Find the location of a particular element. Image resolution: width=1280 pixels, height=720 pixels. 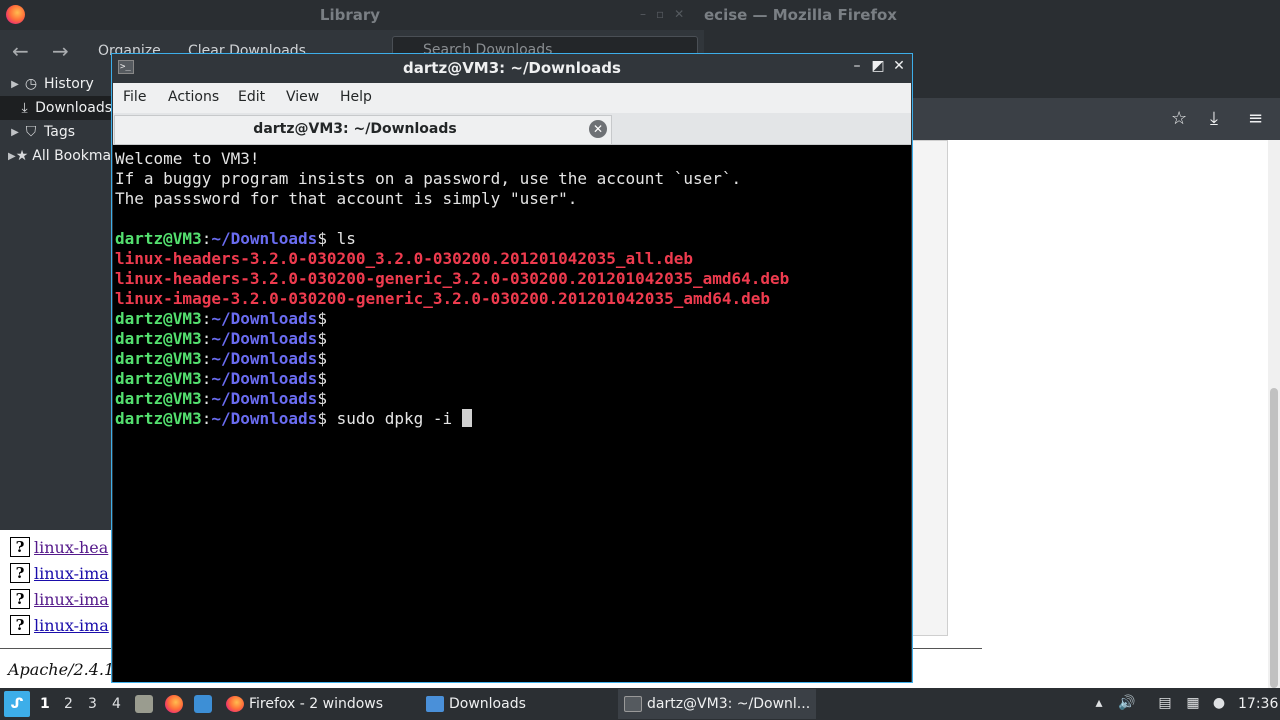

menu-help: Help is located at coordinates (356, 97).